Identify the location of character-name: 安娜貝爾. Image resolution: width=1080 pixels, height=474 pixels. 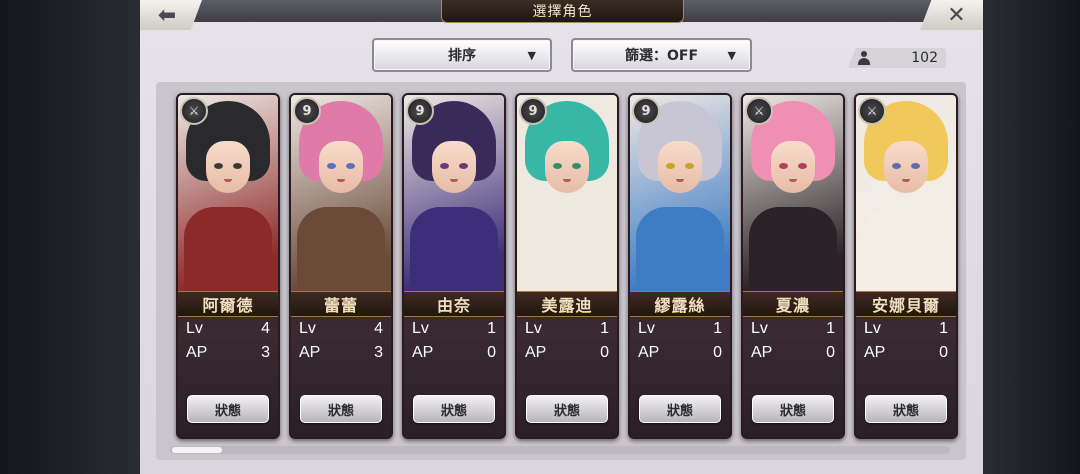
(906, 304).